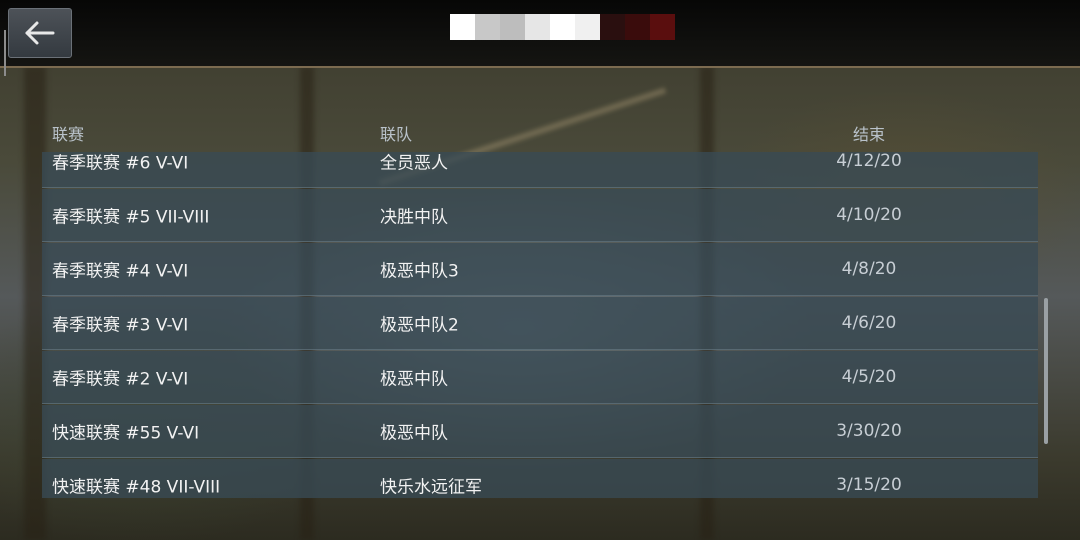  I want to click on table-row: 春季联赛 #3 V-VI 极恶中队2 4/6/20, so click(540, 323).